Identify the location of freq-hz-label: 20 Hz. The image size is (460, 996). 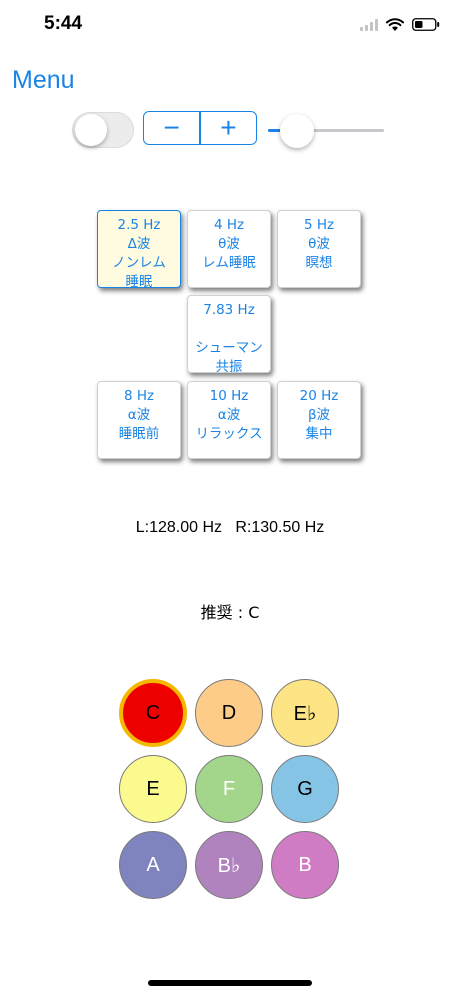
(319, 396).